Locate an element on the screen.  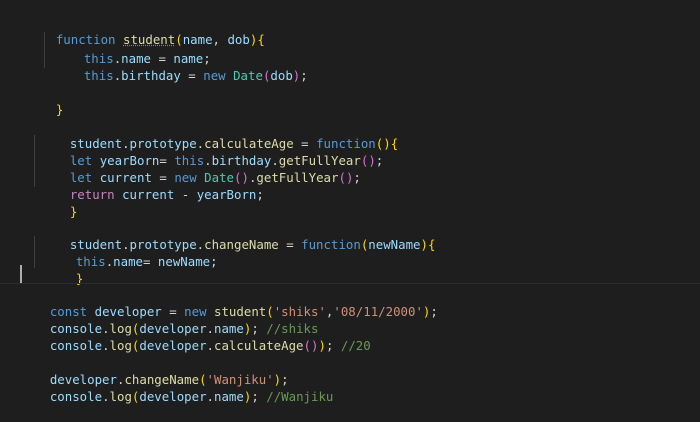
comment: //20 is located at coordinates (355, 345).